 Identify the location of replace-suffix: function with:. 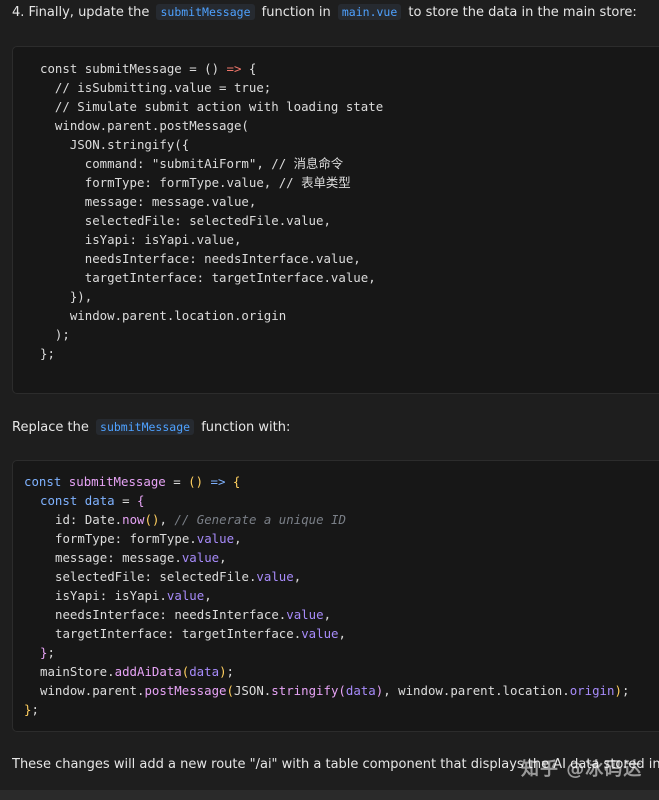
(246, 427).